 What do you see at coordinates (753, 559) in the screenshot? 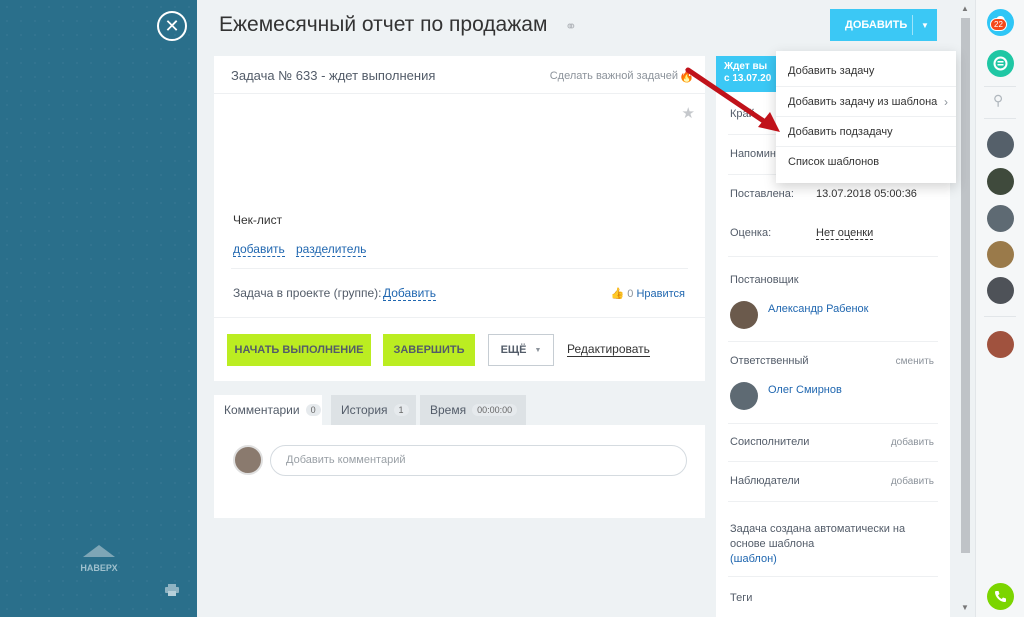
I see `template-link: (шаблон)` at bounding box center [753, 559].